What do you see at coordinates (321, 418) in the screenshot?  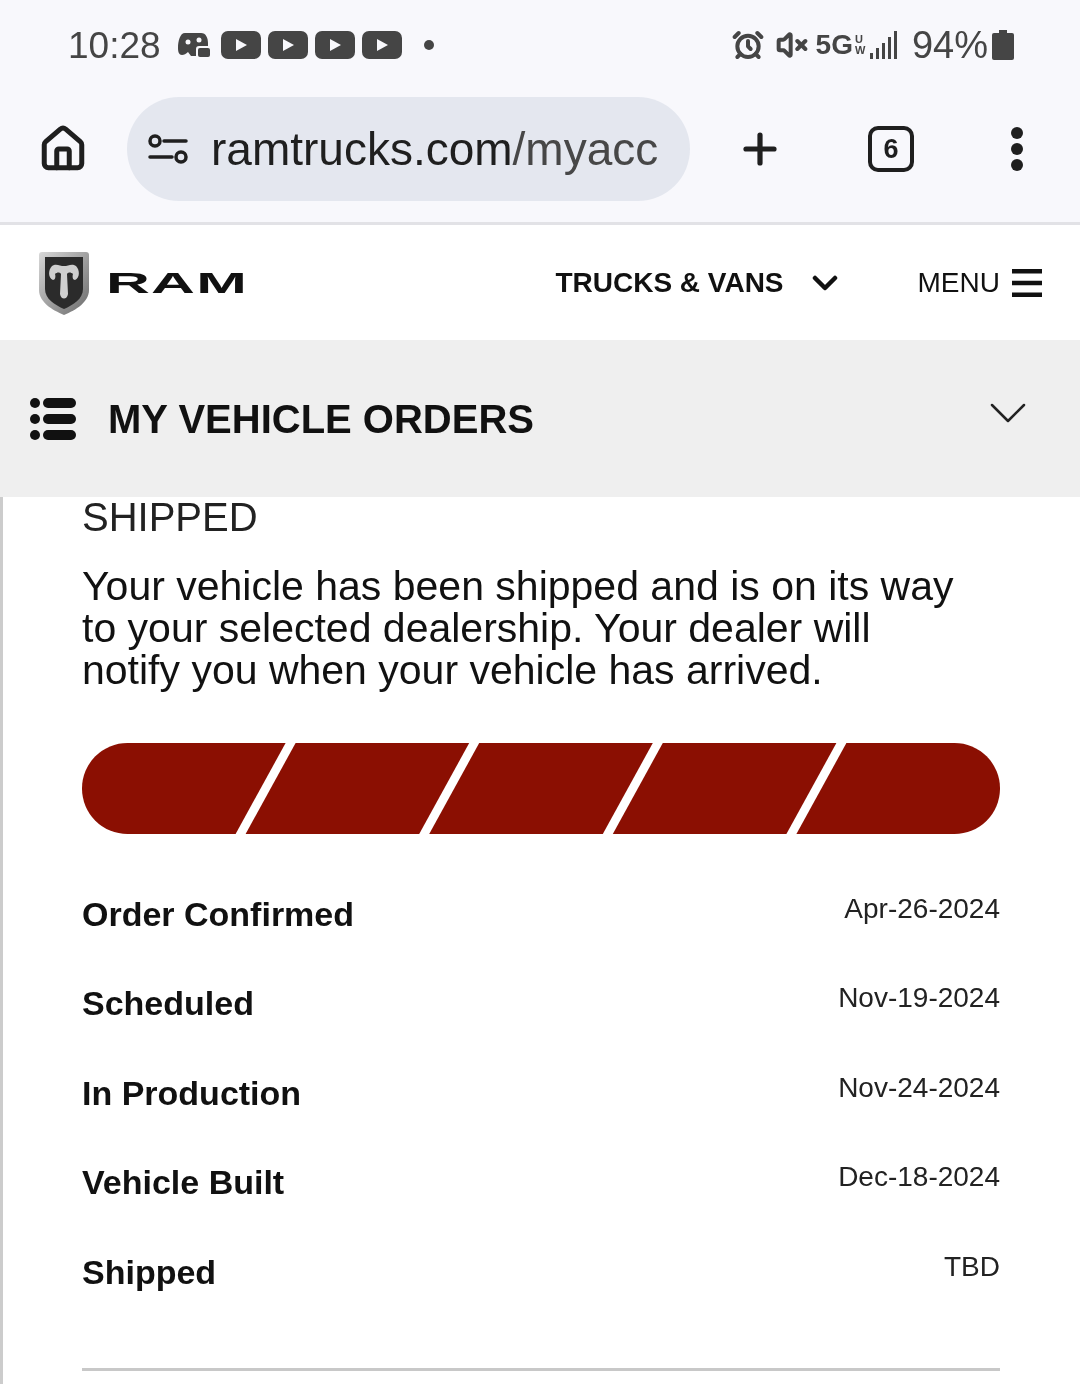 I see `section-title: MY VEHICLE ORDERS` at bounding box center [321, 418].